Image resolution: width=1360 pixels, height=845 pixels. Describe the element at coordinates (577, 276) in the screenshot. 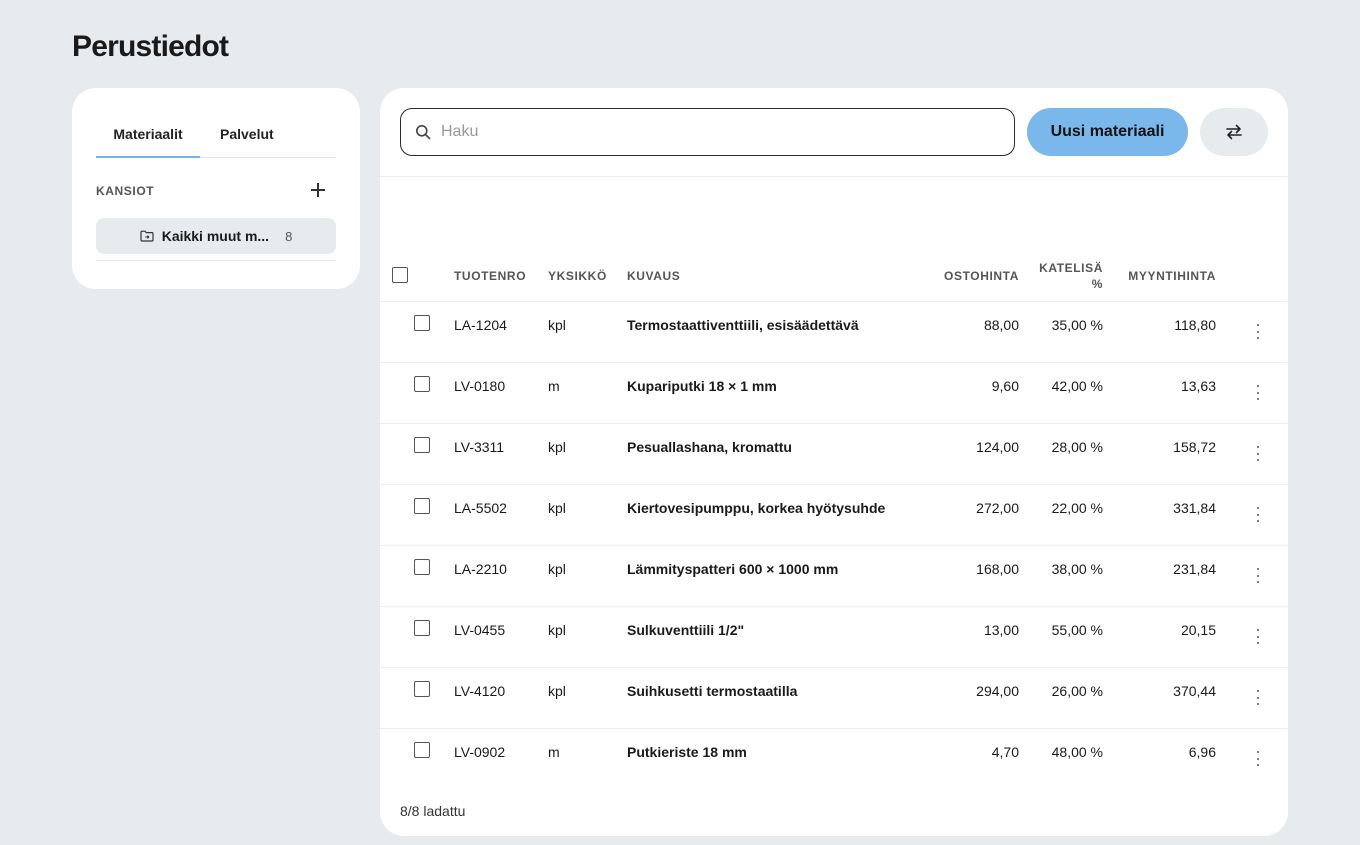

I see `col-yksikko: YKSIKKÖ` at that location.